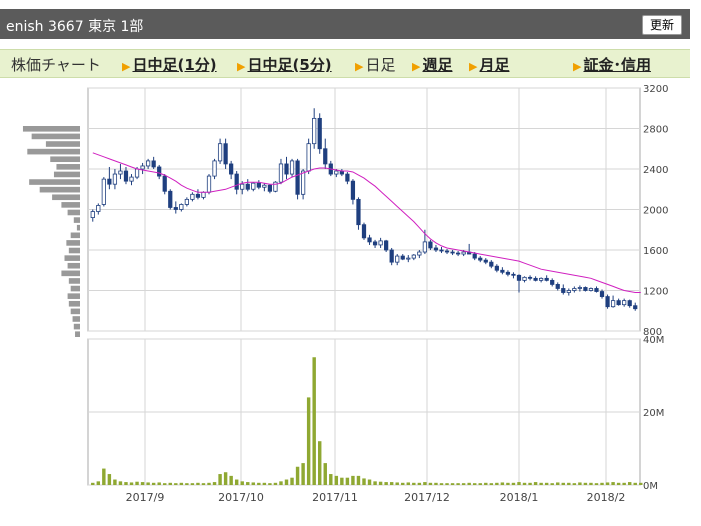 This screenshot has width=701, height=526. I want to click on stock-title: enish 3667 東京 1部, so click(75, 27).